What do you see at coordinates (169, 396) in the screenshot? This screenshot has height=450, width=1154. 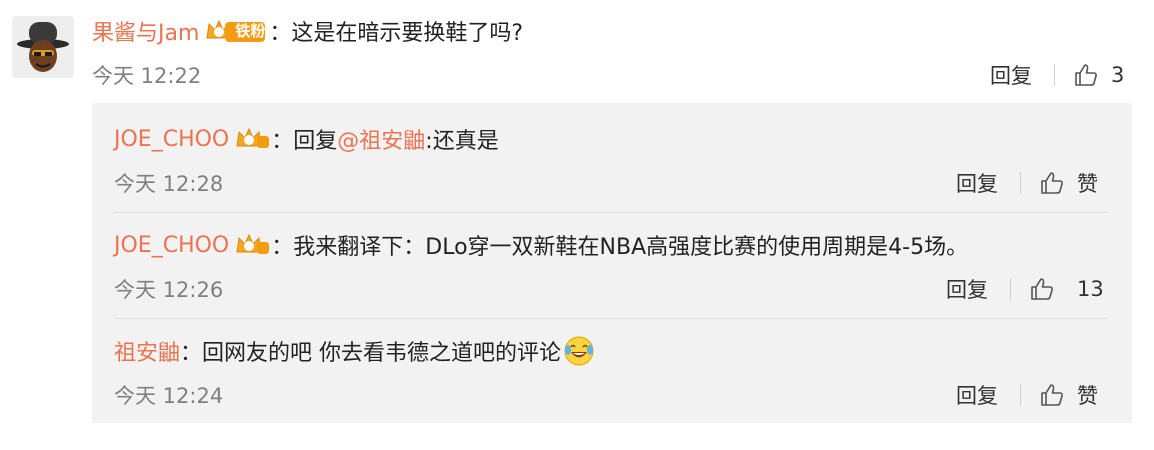 I see `reply-timestamp: 今天 12:24` at bounding box center [169, 396].